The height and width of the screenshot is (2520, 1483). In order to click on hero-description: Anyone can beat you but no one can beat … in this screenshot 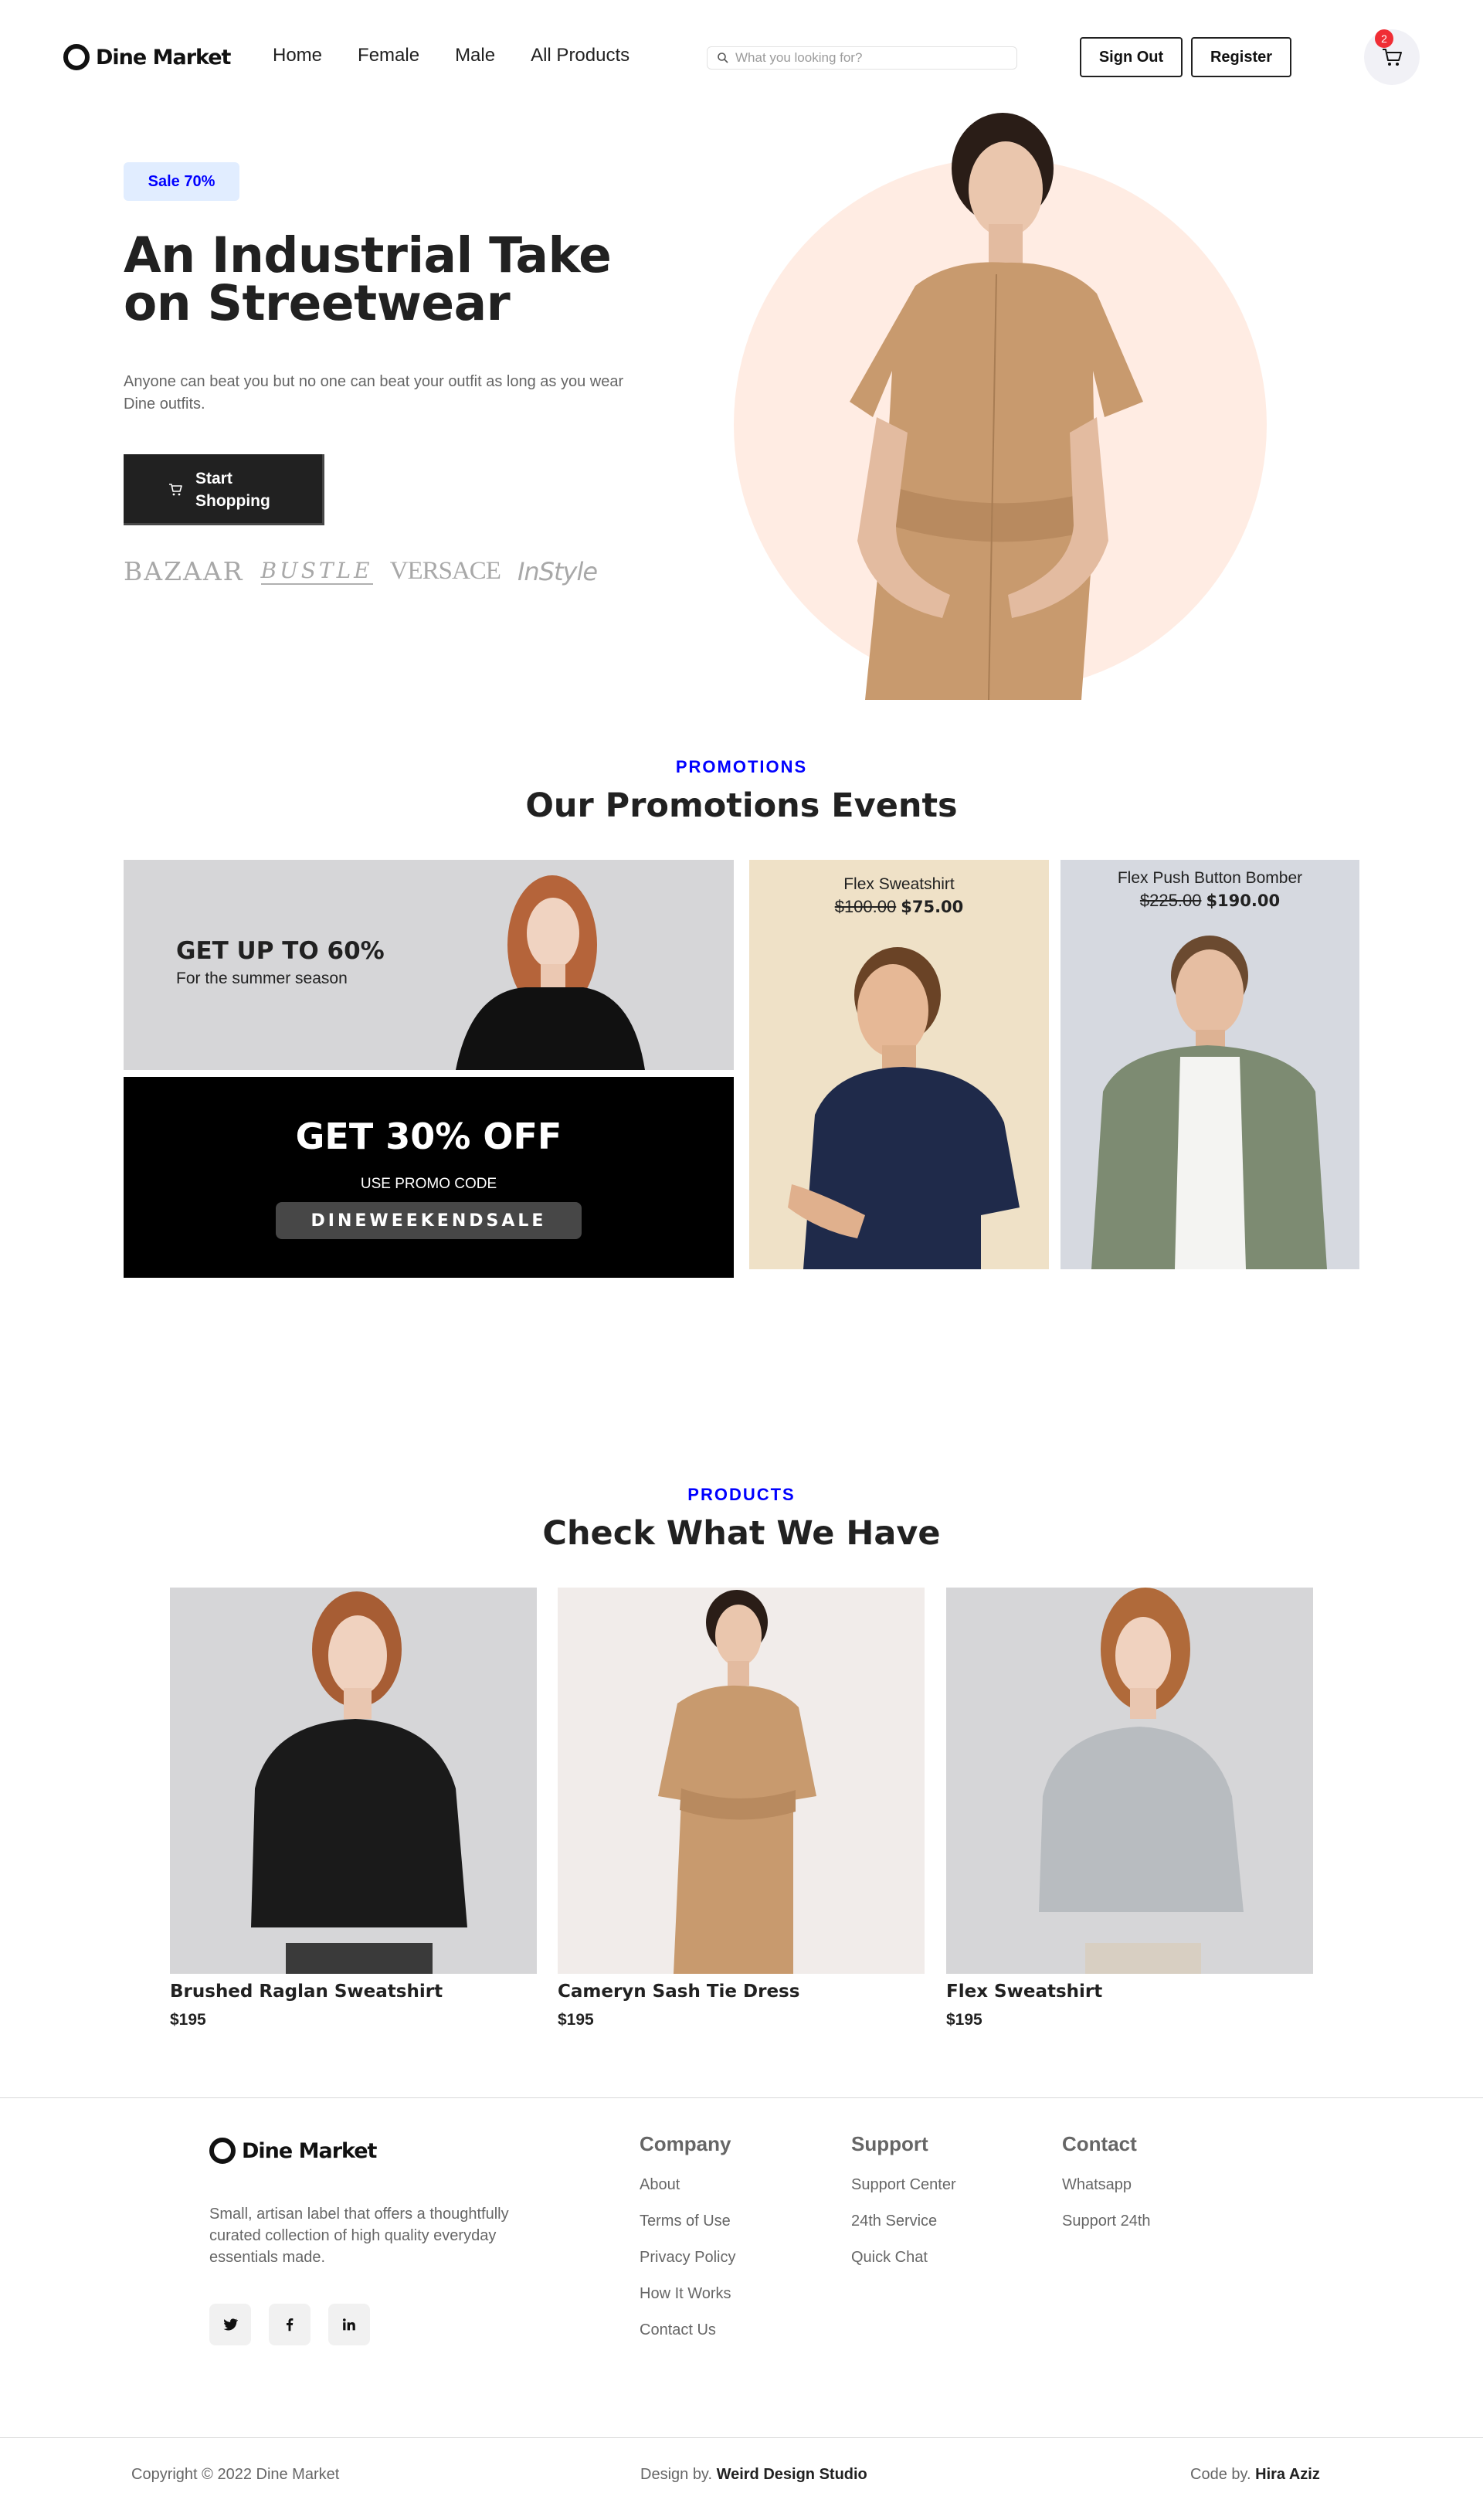, I will do `click(374, 393)`.